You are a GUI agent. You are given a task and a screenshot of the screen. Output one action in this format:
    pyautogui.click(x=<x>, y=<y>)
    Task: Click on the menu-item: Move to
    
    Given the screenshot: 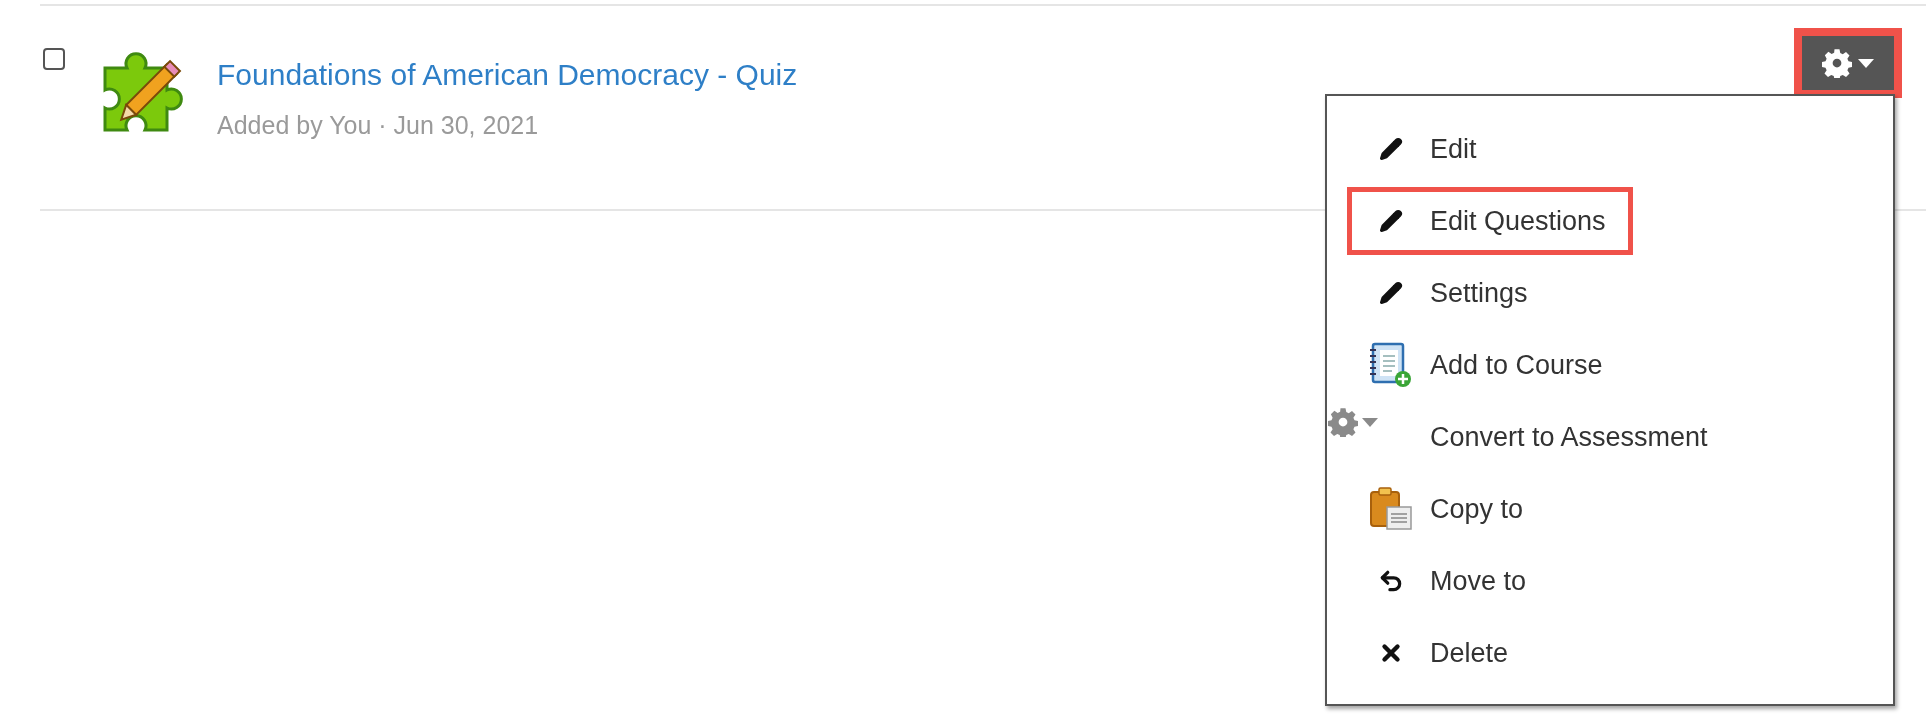 What is the action you would take?
    pyautogui.click(x=1450, y=581)
    